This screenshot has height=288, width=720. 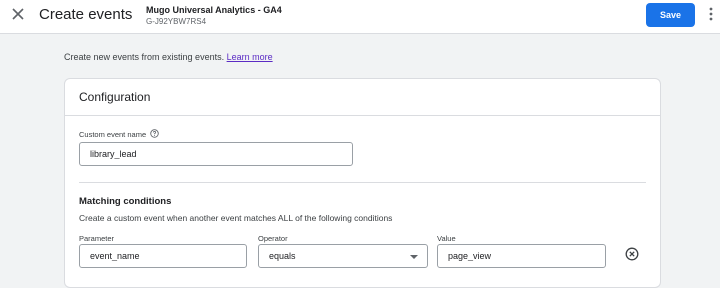 I want to click on remove-condition-button, so click(x=632, y=256).